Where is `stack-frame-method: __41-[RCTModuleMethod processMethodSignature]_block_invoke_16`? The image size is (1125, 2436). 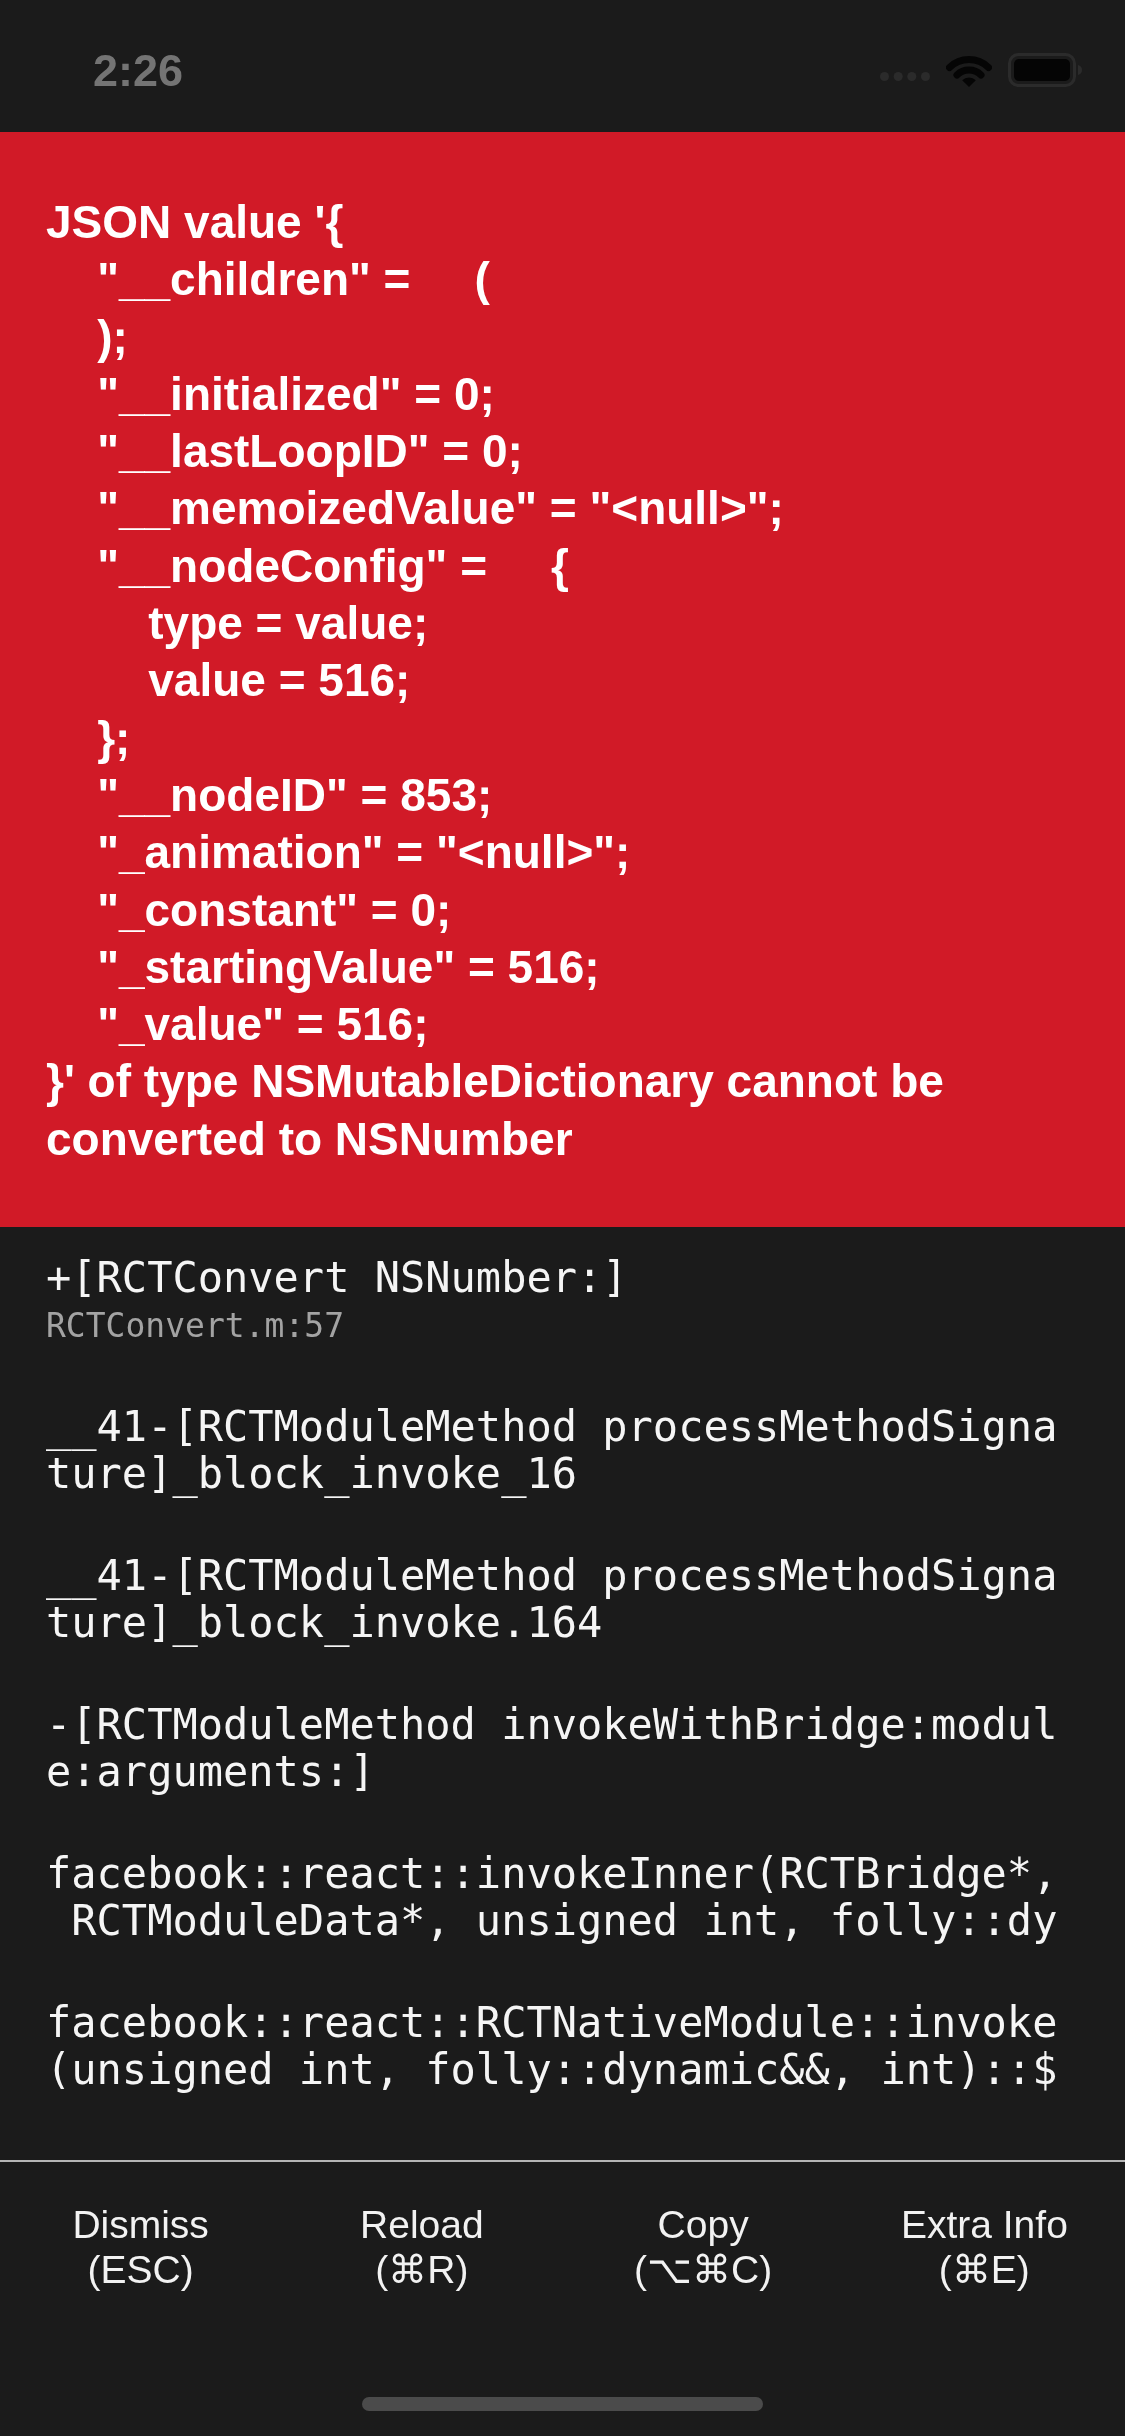
stack-frame-method: __41-[RCTModuleMethod processMethodSignature]_block_invoke_16 is located at coordinates (562, 1450).